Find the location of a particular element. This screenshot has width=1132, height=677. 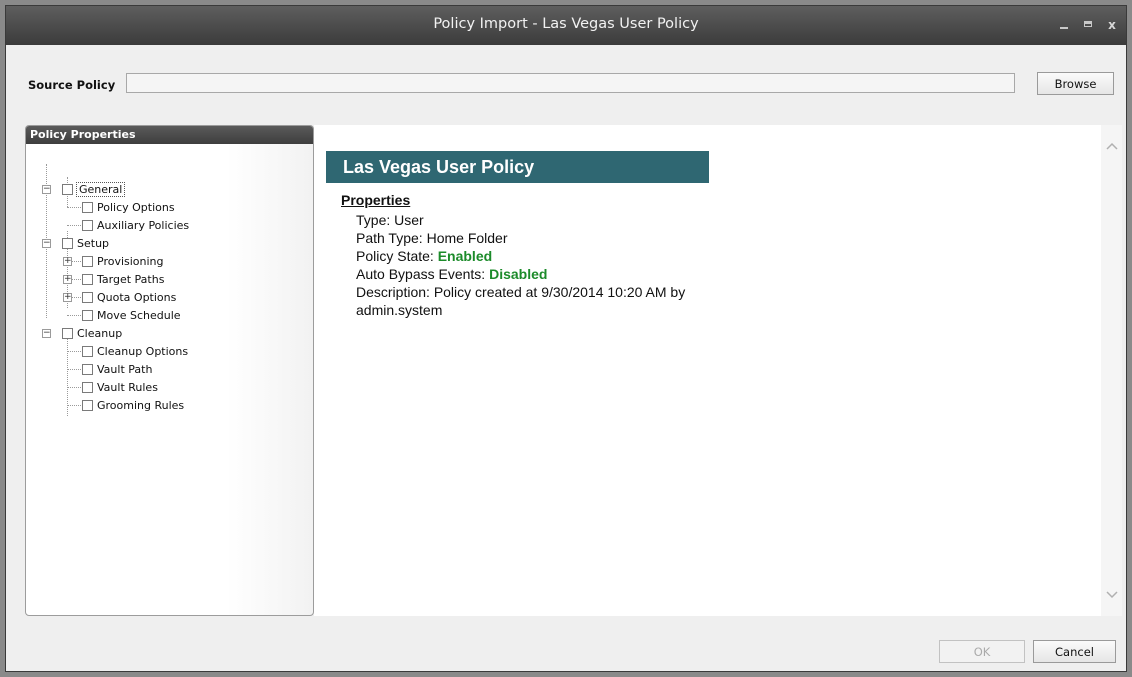

collapse-setup-icon: − is located at coordinates (46, 243).